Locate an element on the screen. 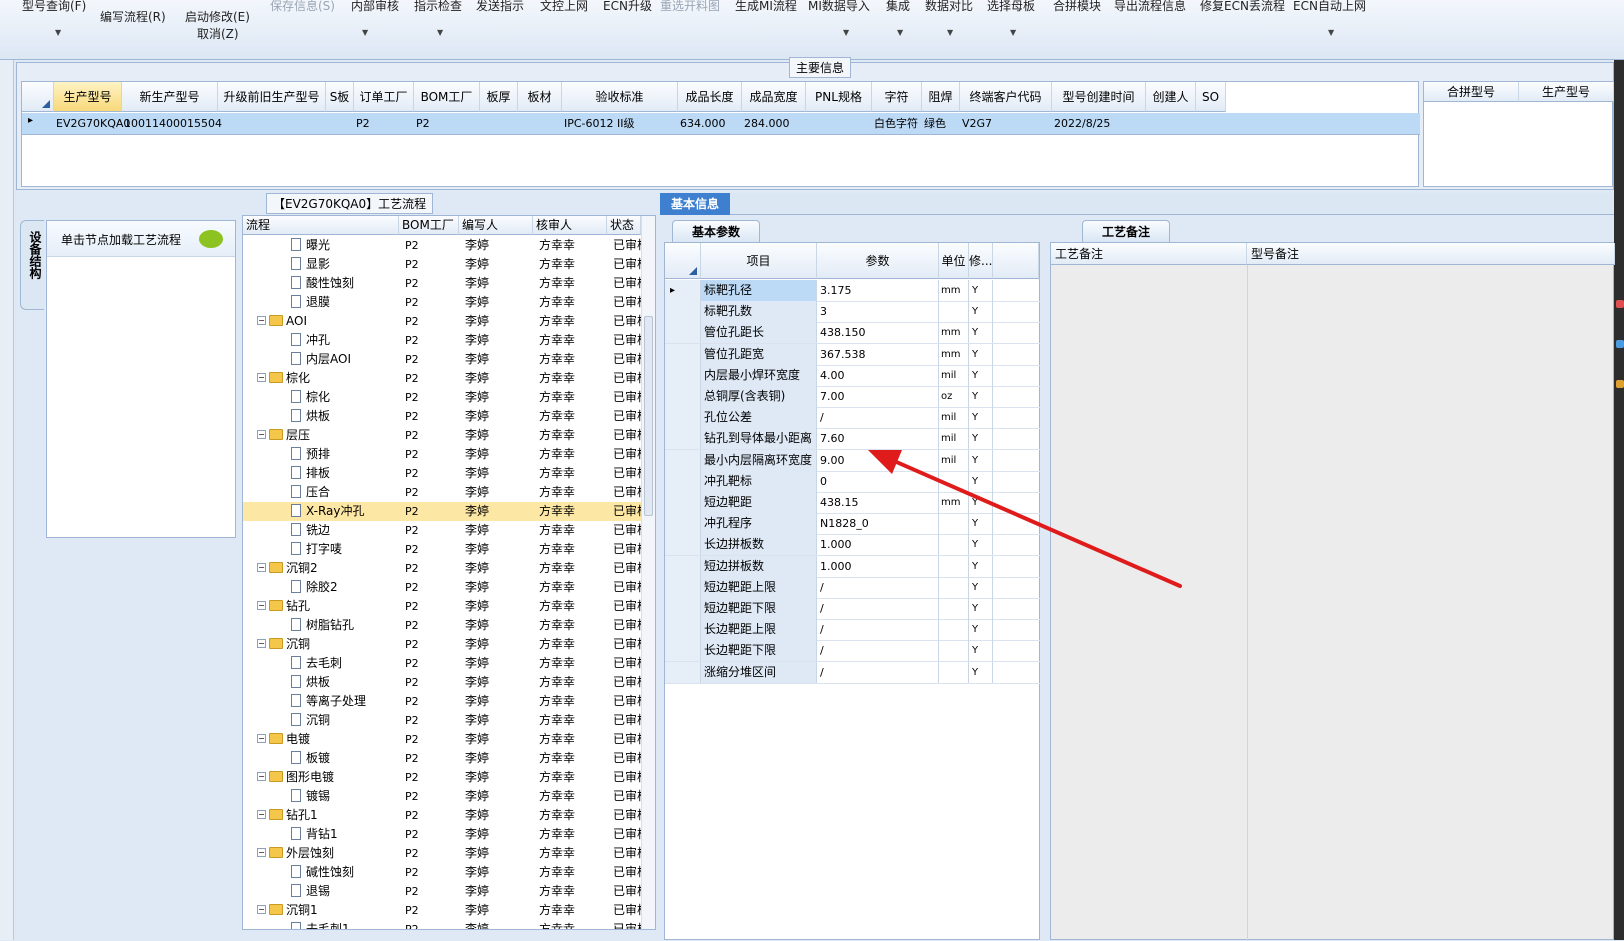  tree-node: 树脂钻孔 is located at coordinates (344, 625).